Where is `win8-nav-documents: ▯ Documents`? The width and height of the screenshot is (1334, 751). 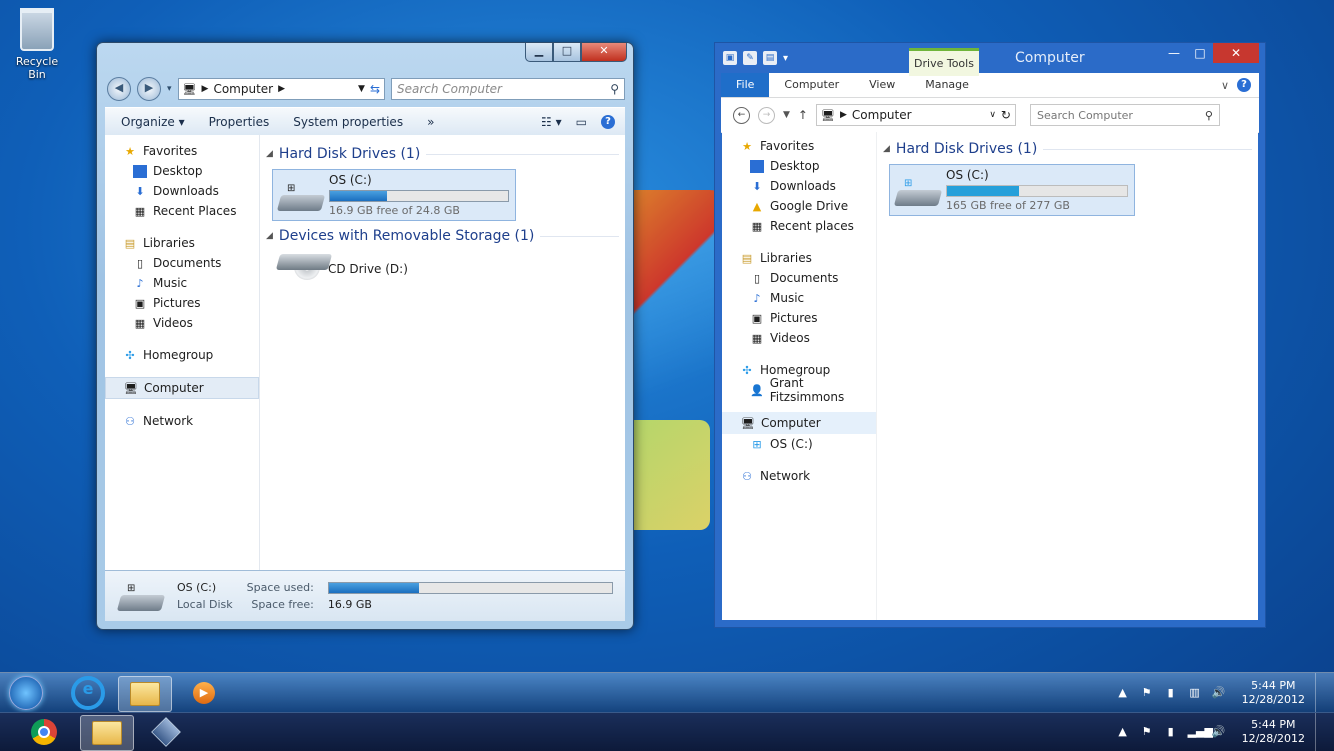 win8-nav-documents: ▯ Documents is located at coordinates (799, 278).